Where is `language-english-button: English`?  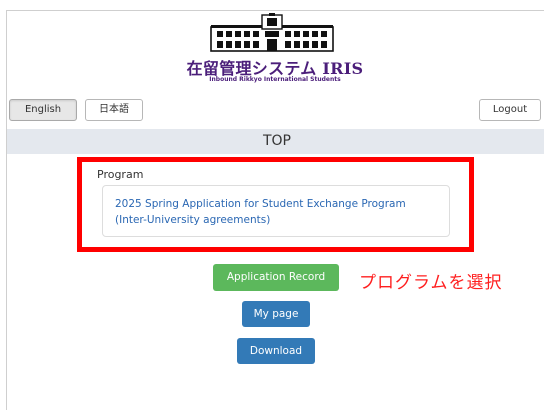
language-english-button: English is located at coordinates (43, 110).